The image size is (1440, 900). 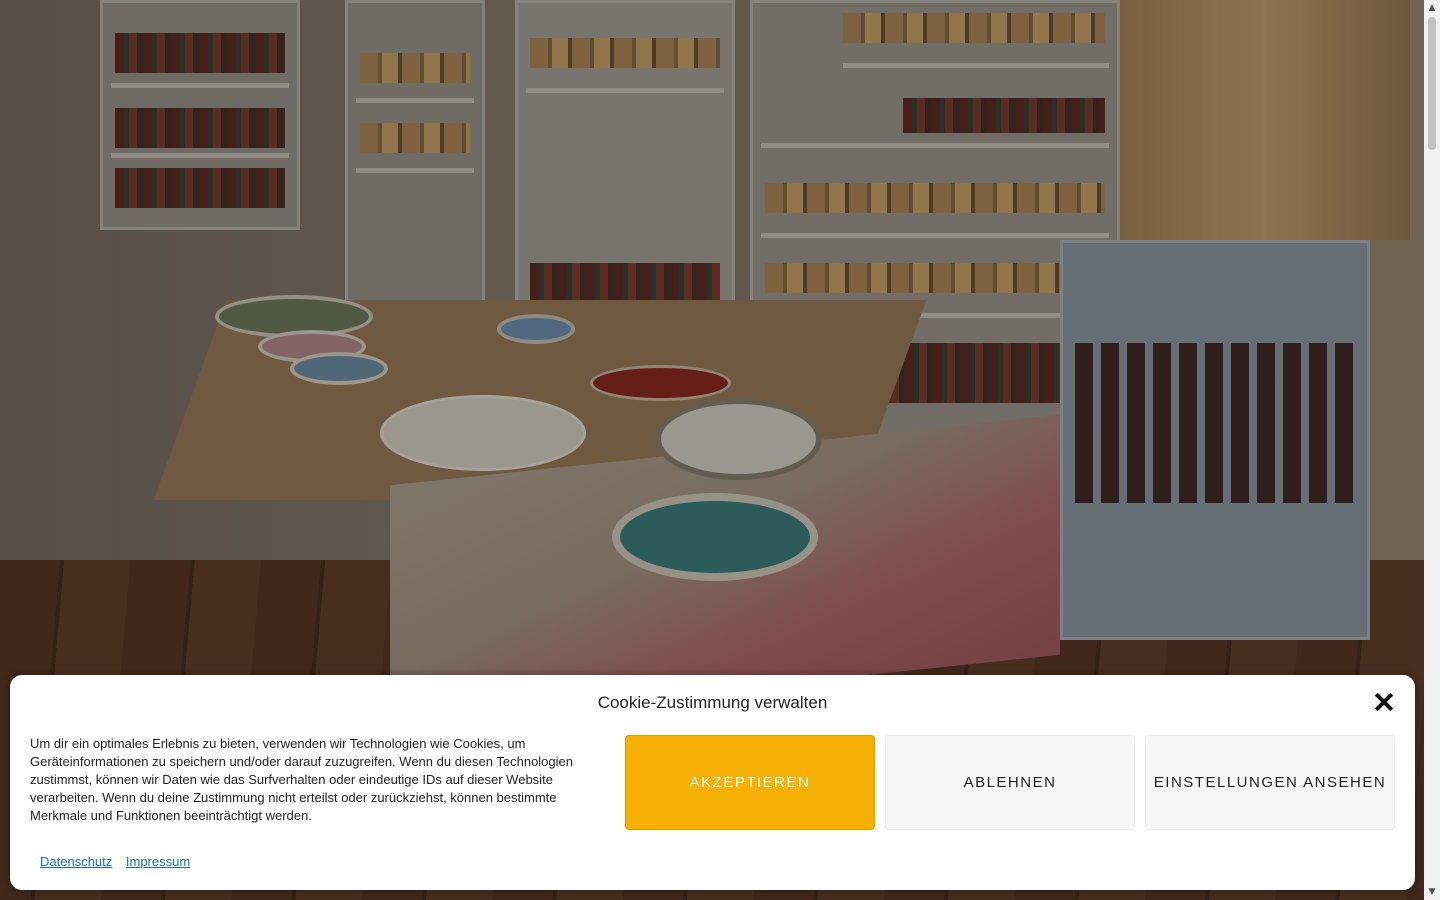 What do you see at coordinates (120, 861) in the screenshot?
I see `cookie-banner-links: Datenschutz Impressum` at bounding box center [120, 861].